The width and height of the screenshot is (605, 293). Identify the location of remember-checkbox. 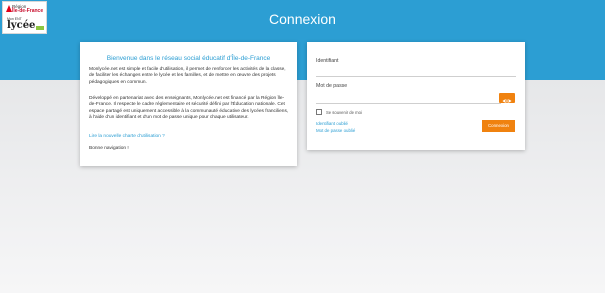
(319, 112).